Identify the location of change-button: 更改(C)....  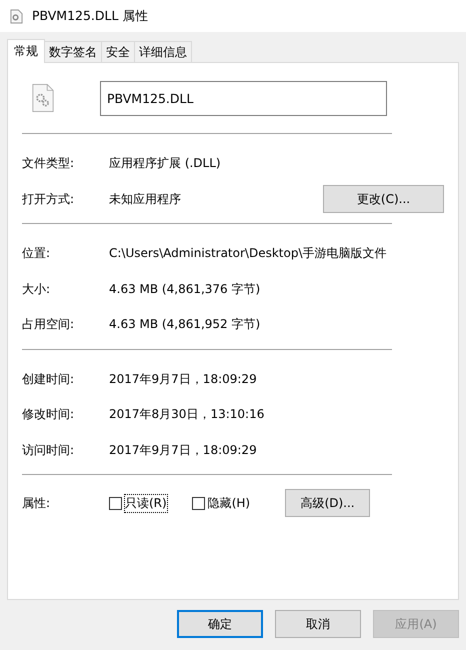
(383, 199).